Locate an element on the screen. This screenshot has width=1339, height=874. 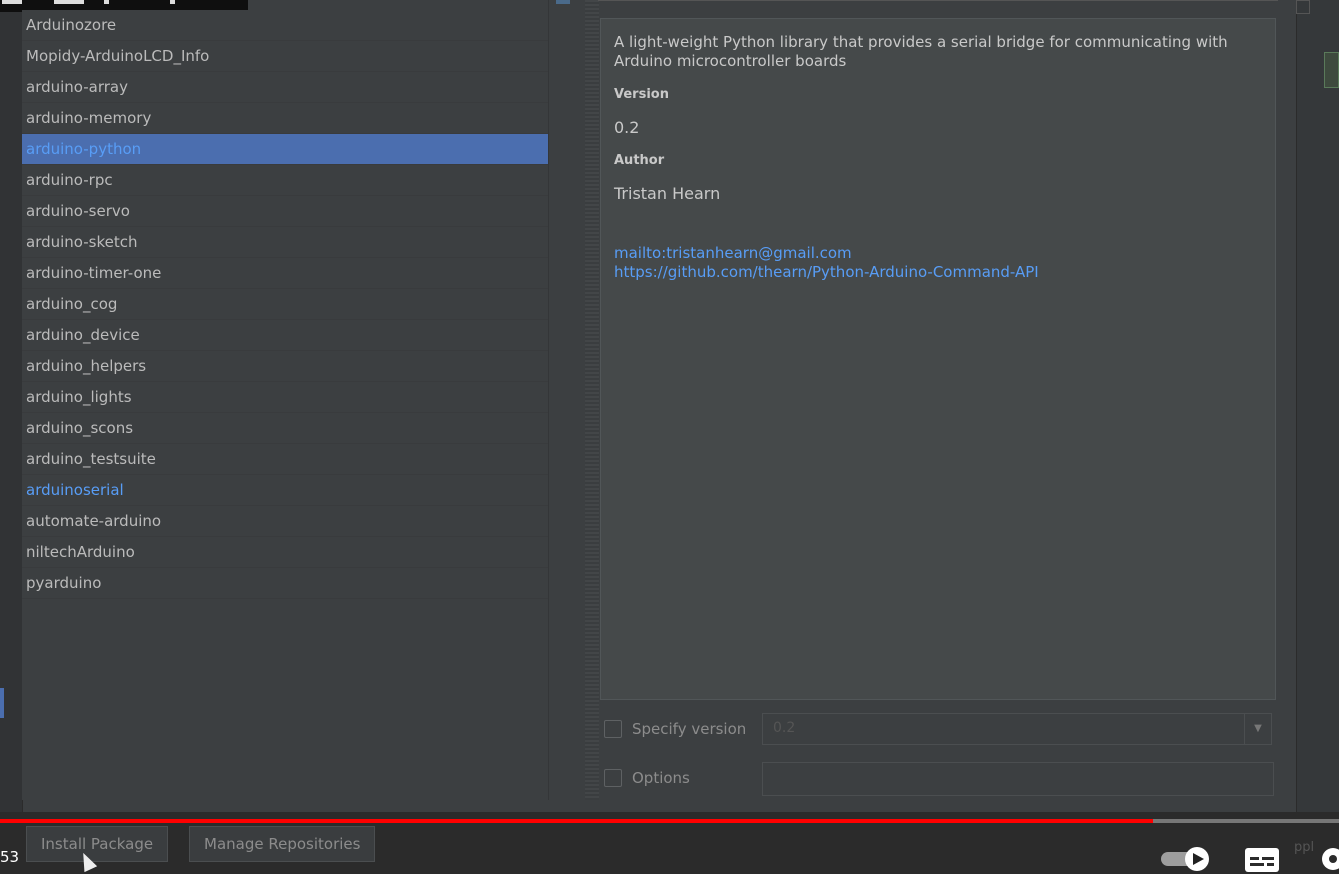
version-select-value: 0.2 is located at coordinates (784, 728).